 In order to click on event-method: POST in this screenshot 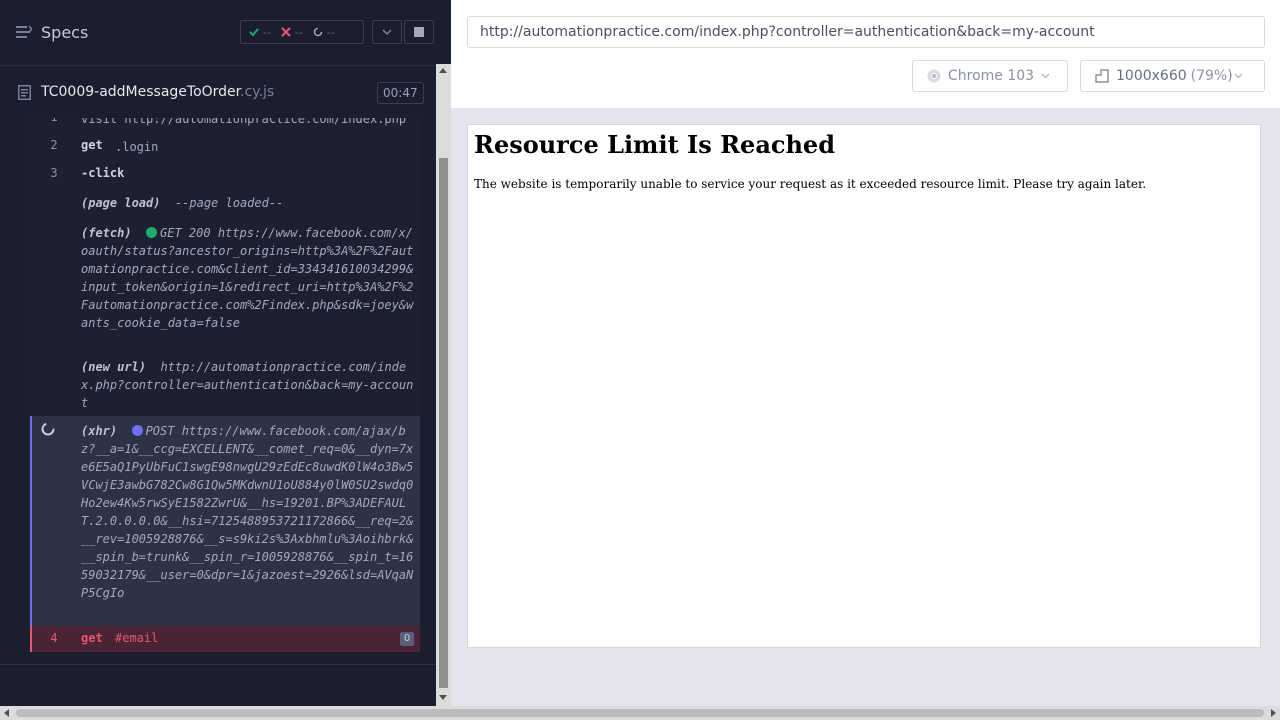, I will do `click(160, 431)`.